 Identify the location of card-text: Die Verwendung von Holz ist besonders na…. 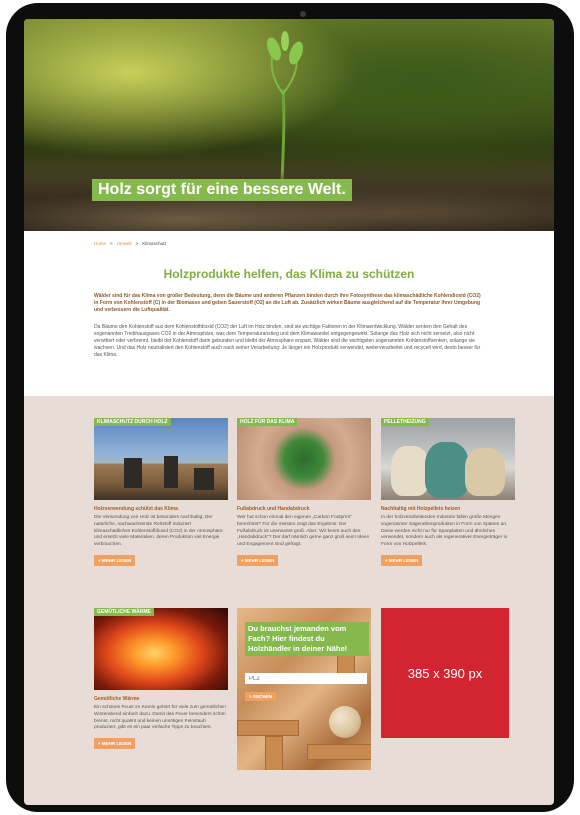
(158, 531).